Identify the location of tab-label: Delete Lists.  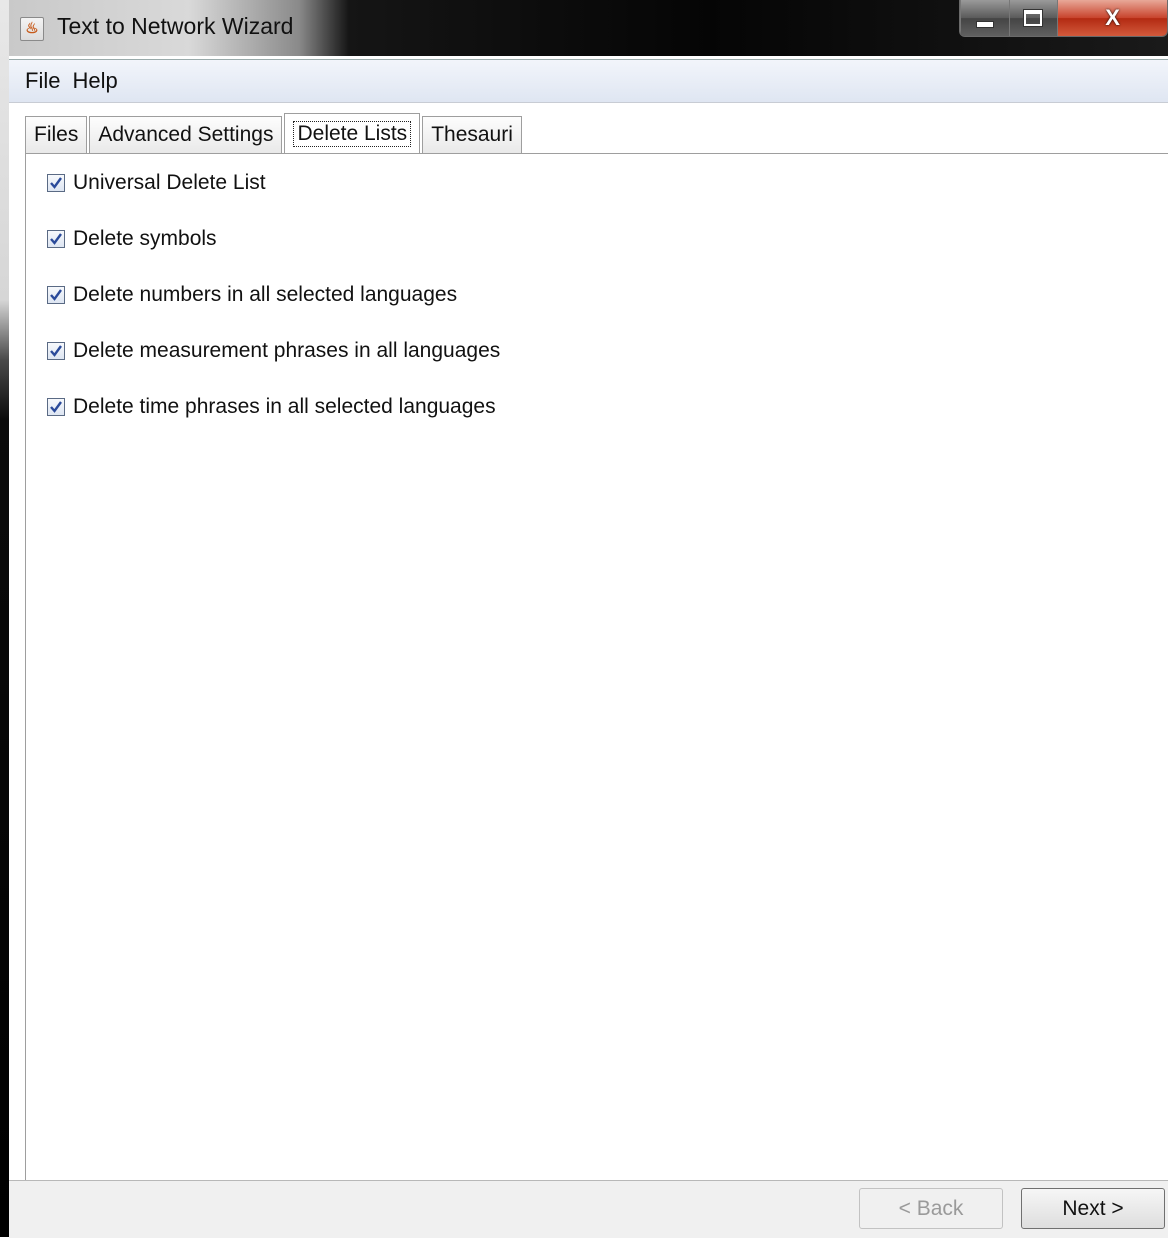
(352, 134).